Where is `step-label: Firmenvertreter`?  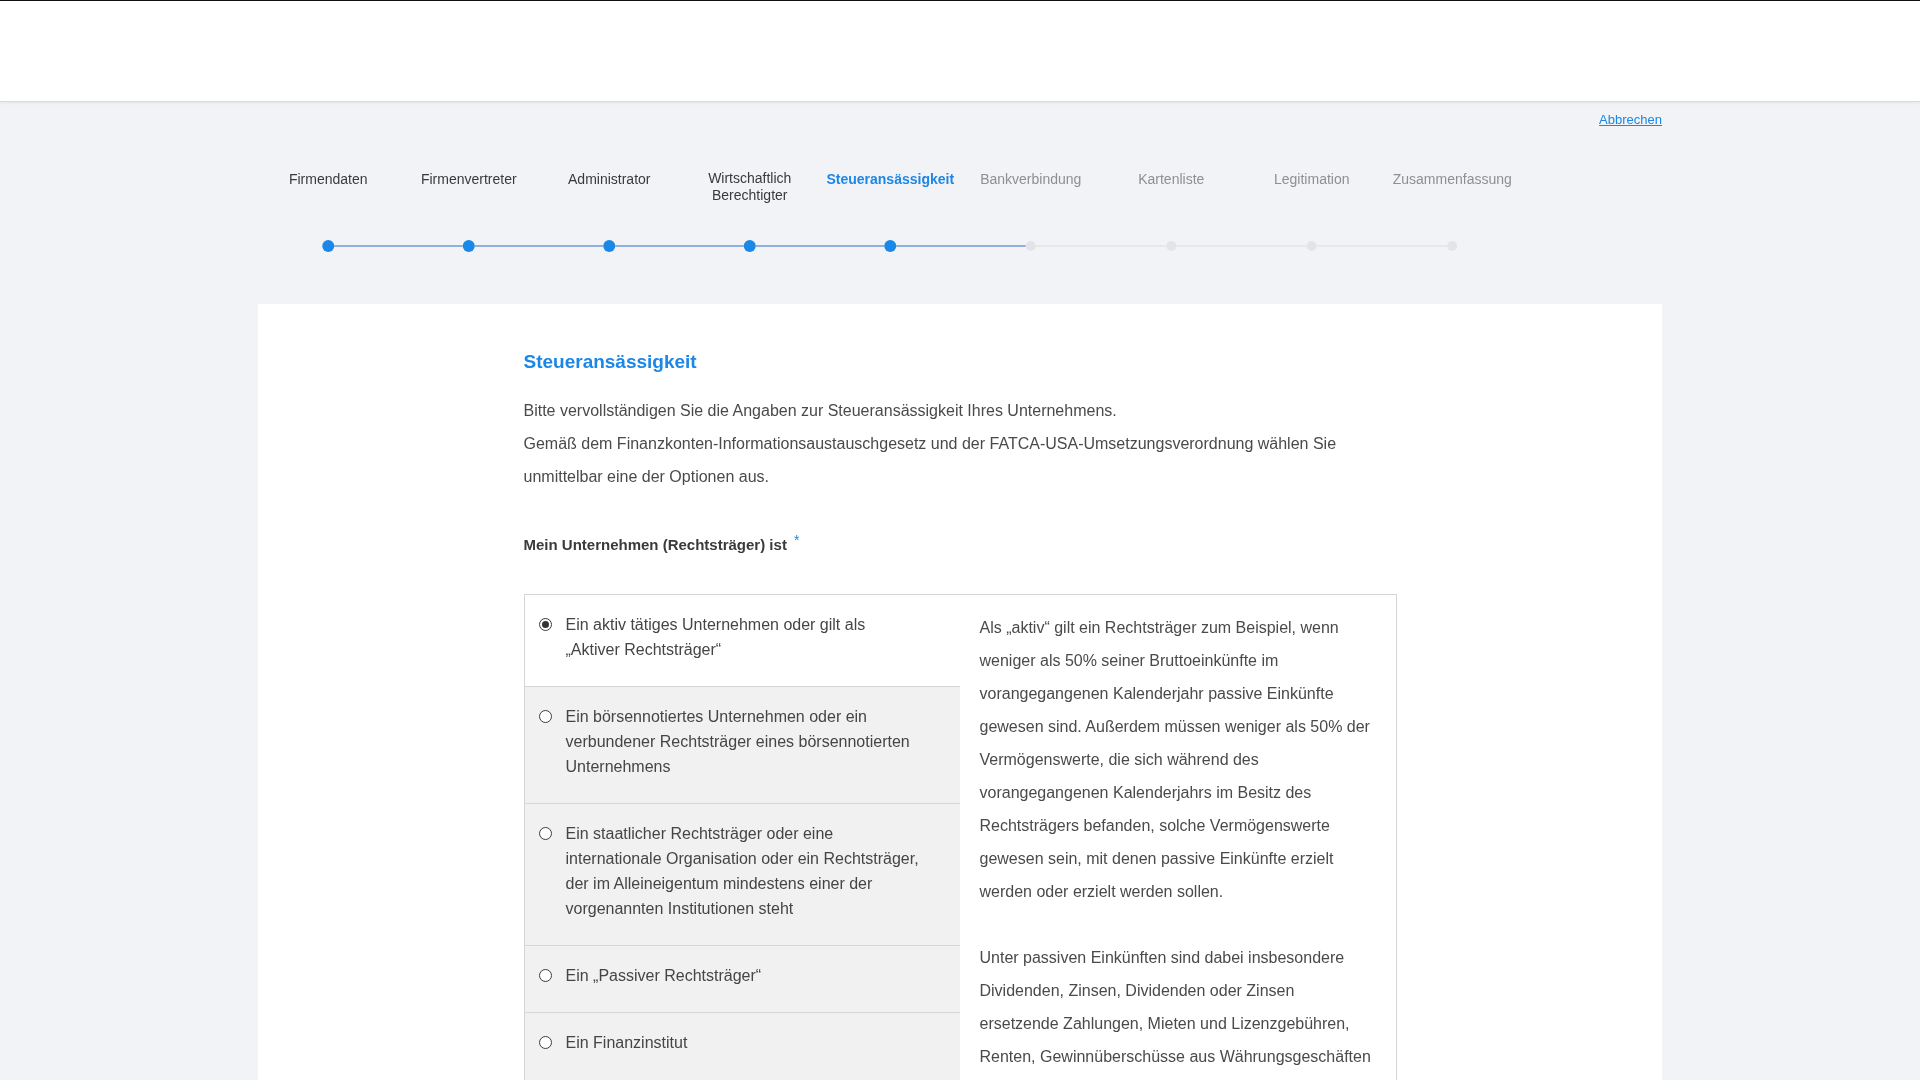
step-label: Firmenvertreter is located at coordinates (468, 179).